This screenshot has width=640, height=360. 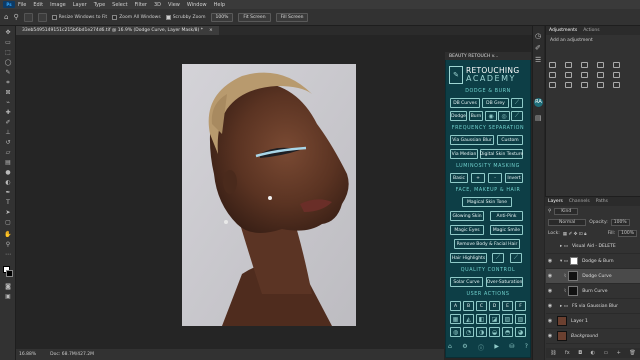 I want to click on channel-mixer-adjust-icon, so click(x=616, y=75).